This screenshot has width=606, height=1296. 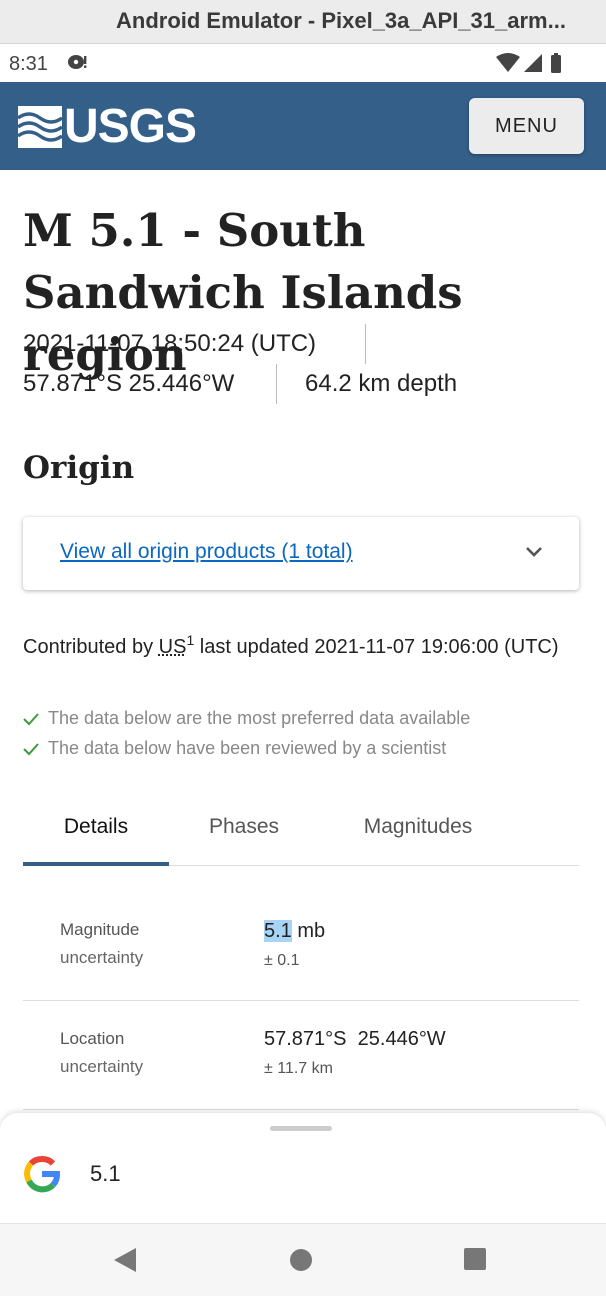 I want to click on system-icons, so click(x=531, y=66).